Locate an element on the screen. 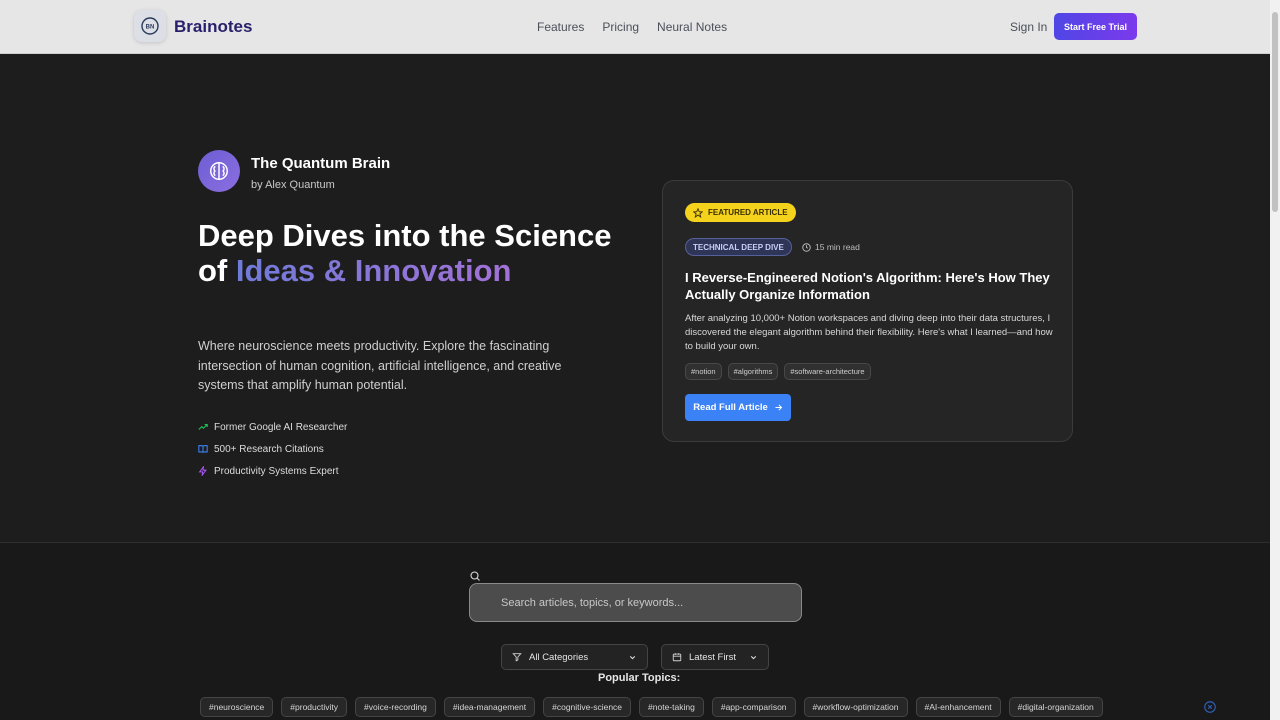  topic-tag: #voice-recording is located at coordinates (395, 707).